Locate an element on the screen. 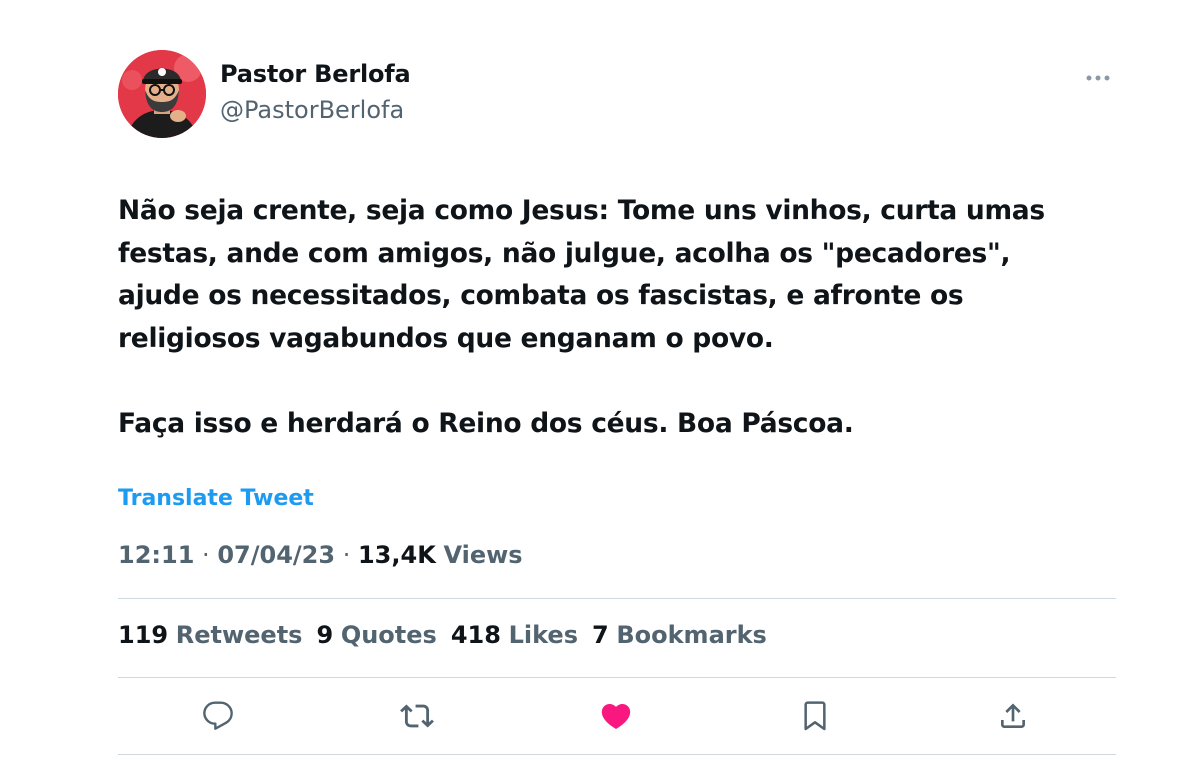 The image size is (1200, 759). bookmarks-count: 7 is located at coordinates (600, 635).